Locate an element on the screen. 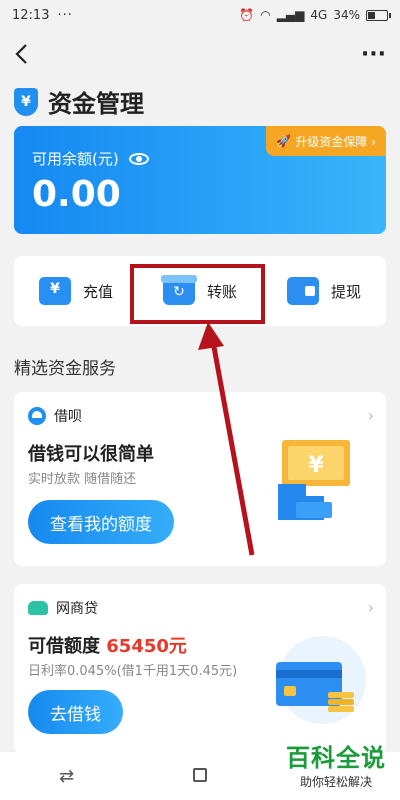  recharge-icon is located at coordinates (54, 291).